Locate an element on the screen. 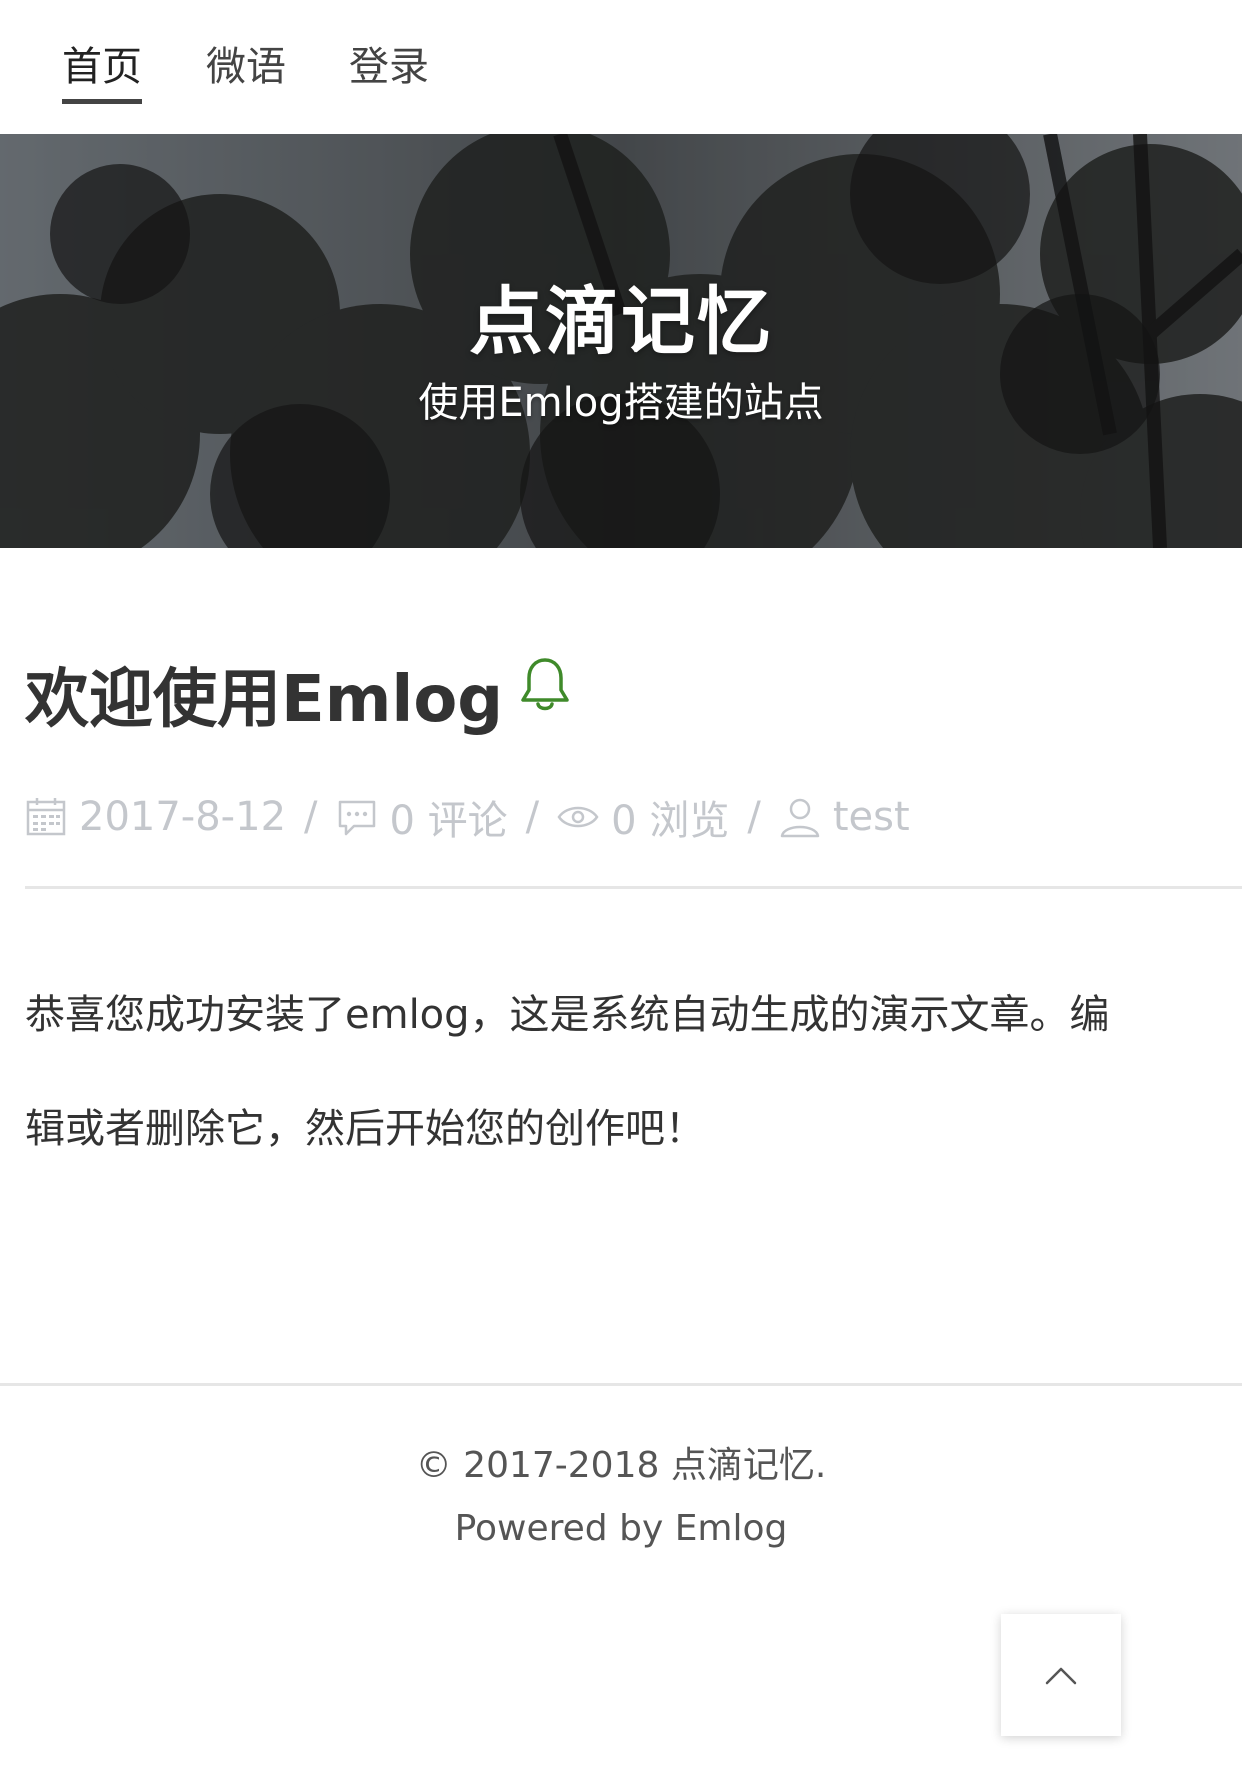 The image size is (1242, 1782). bell-icon is located at coordinates (545, 684).